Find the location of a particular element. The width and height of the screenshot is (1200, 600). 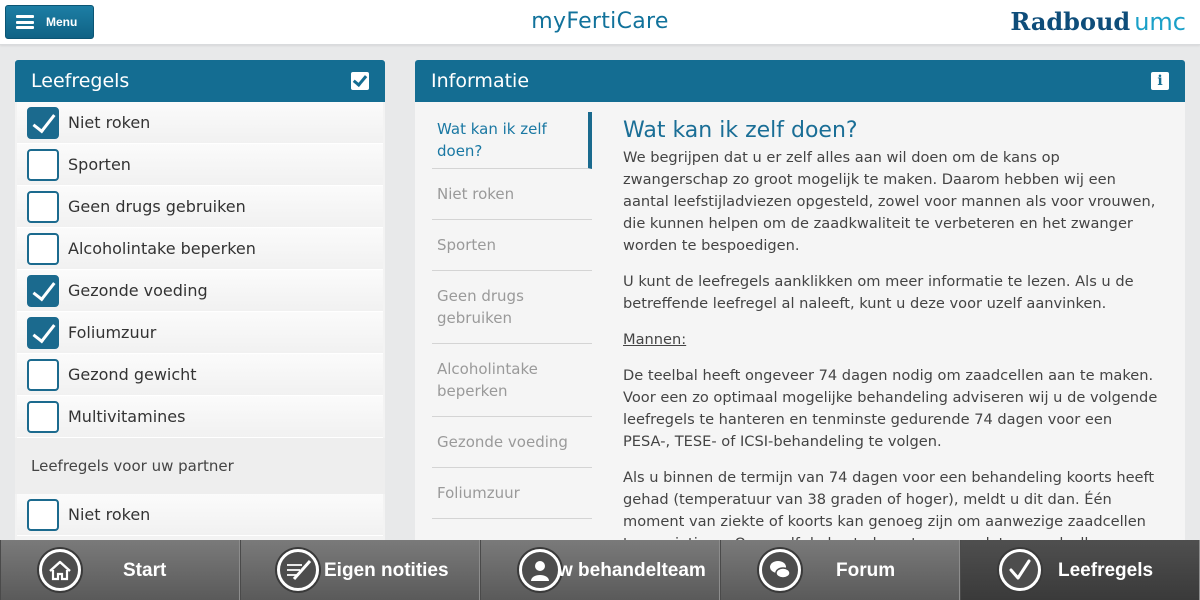

rule-item-gezond-gewicht: Gezond gewicht is located at coordinates (200, 375).